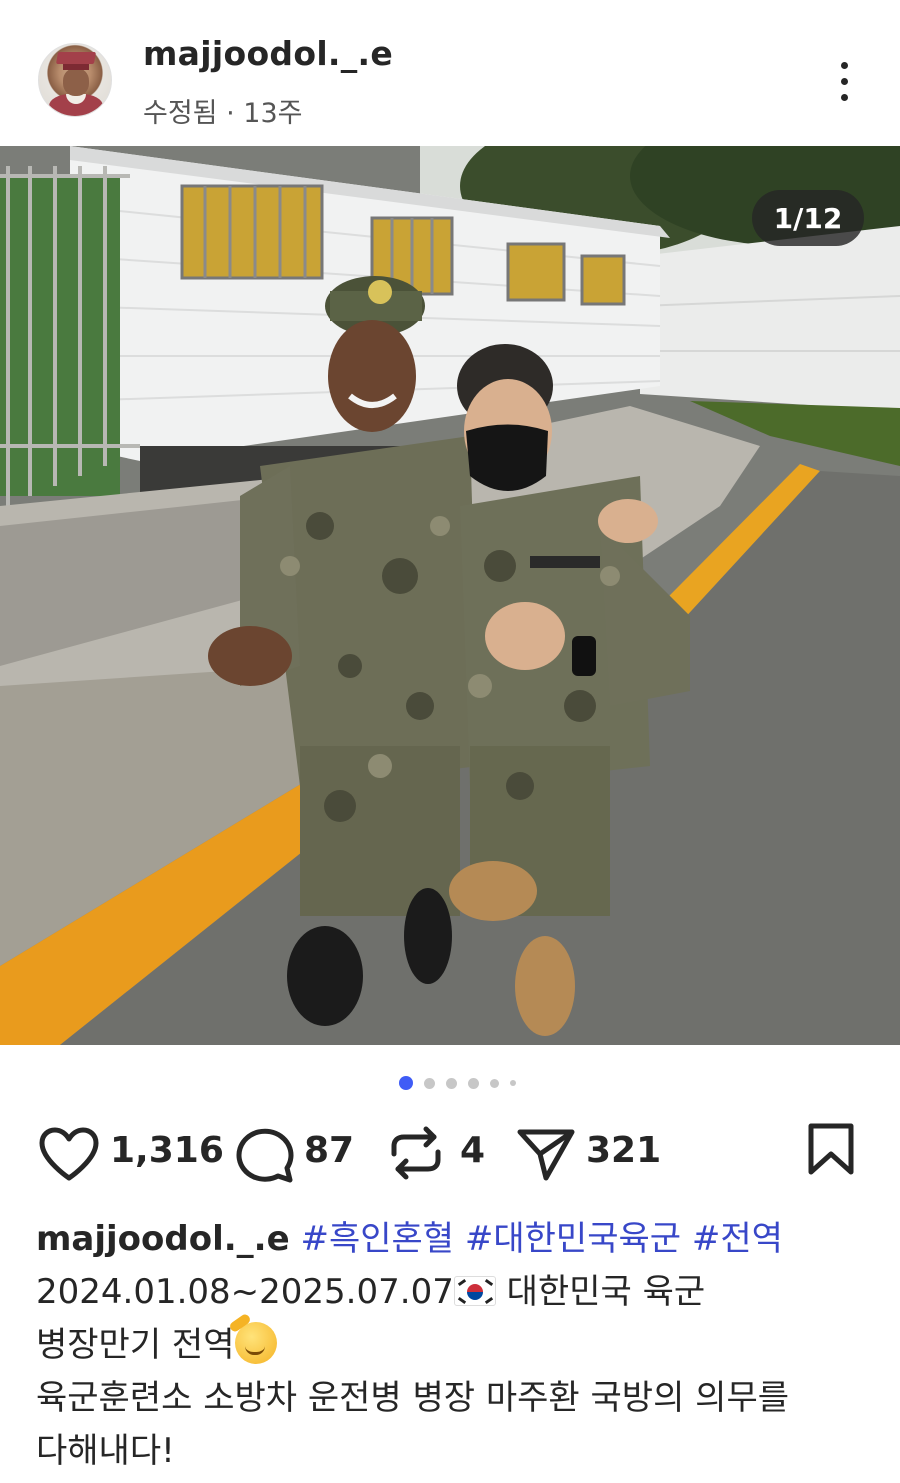 This screenshot has height=1483, width=900. Describe the element at coordinates (163, 1239) in the screenshot. I see `caption-username: majjoodol._.e` at that location.